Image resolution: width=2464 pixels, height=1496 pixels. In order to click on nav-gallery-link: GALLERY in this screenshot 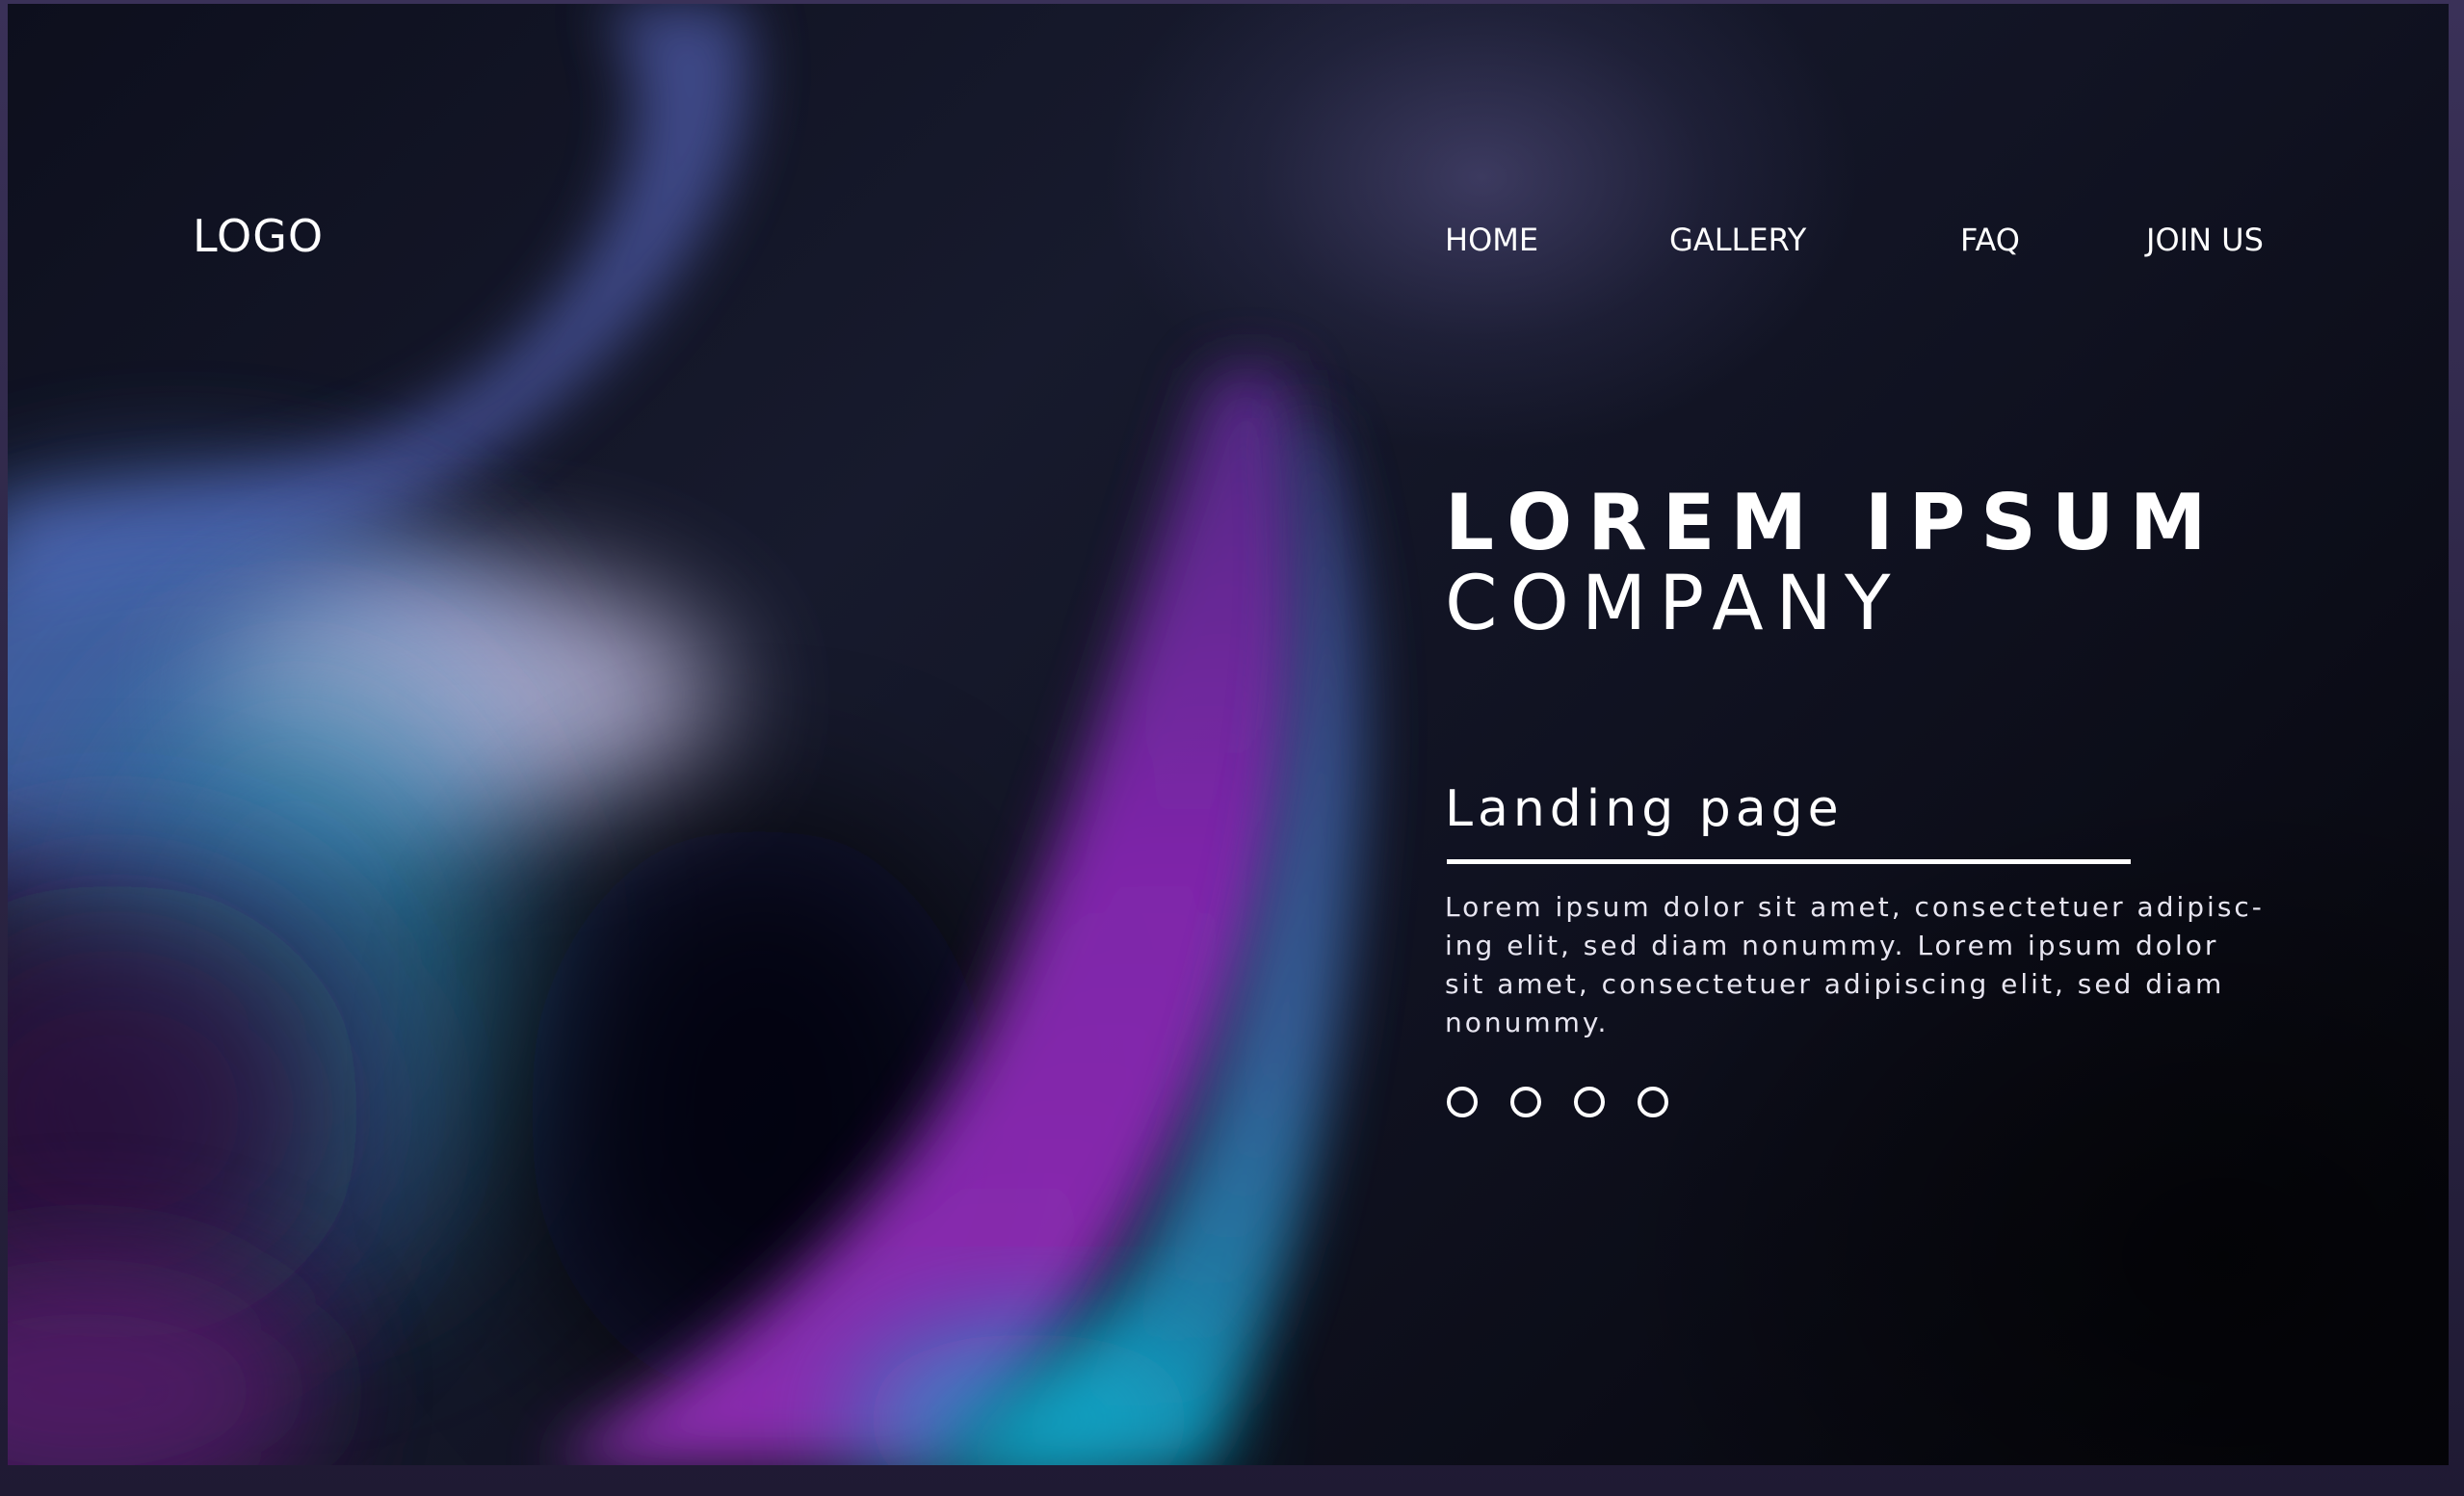, I will do `click(1737, 240)`.